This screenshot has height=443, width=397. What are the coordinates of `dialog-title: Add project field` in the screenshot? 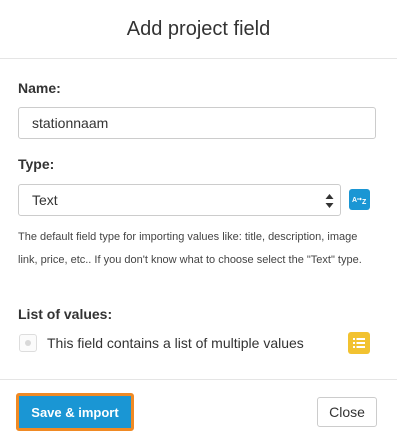 It's located at (198, 28).